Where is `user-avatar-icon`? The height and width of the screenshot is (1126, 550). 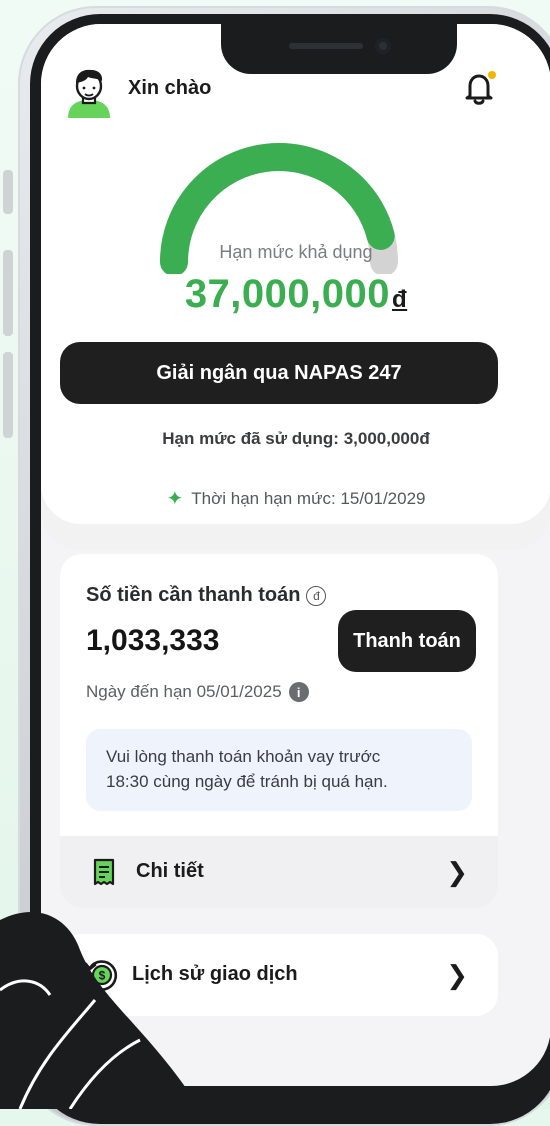
user-avatar-icon is located at coordinates (89, 91).